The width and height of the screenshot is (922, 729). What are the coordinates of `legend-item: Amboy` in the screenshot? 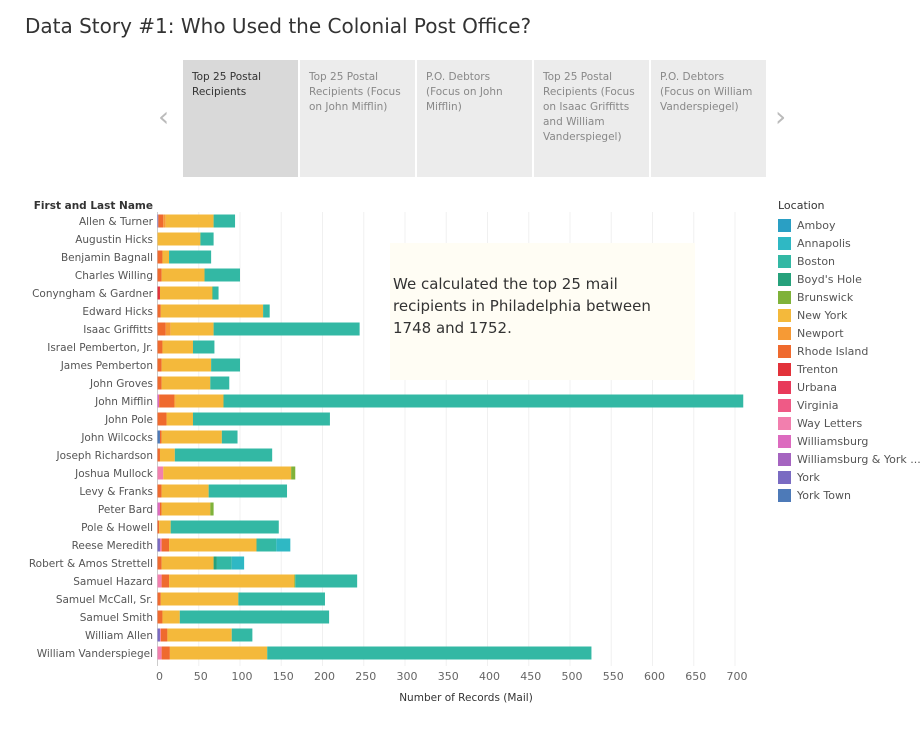 It's located at (849, 225).